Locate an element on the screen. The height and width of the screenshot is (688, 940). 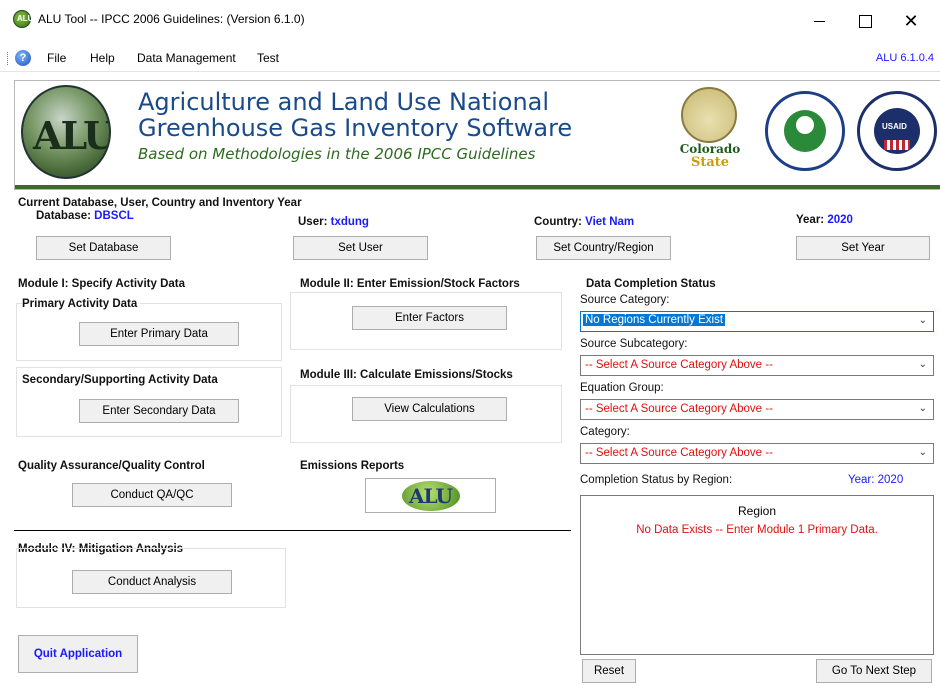
version-label: ALU 6.1.0.4 is located at coordinates (904, 58).